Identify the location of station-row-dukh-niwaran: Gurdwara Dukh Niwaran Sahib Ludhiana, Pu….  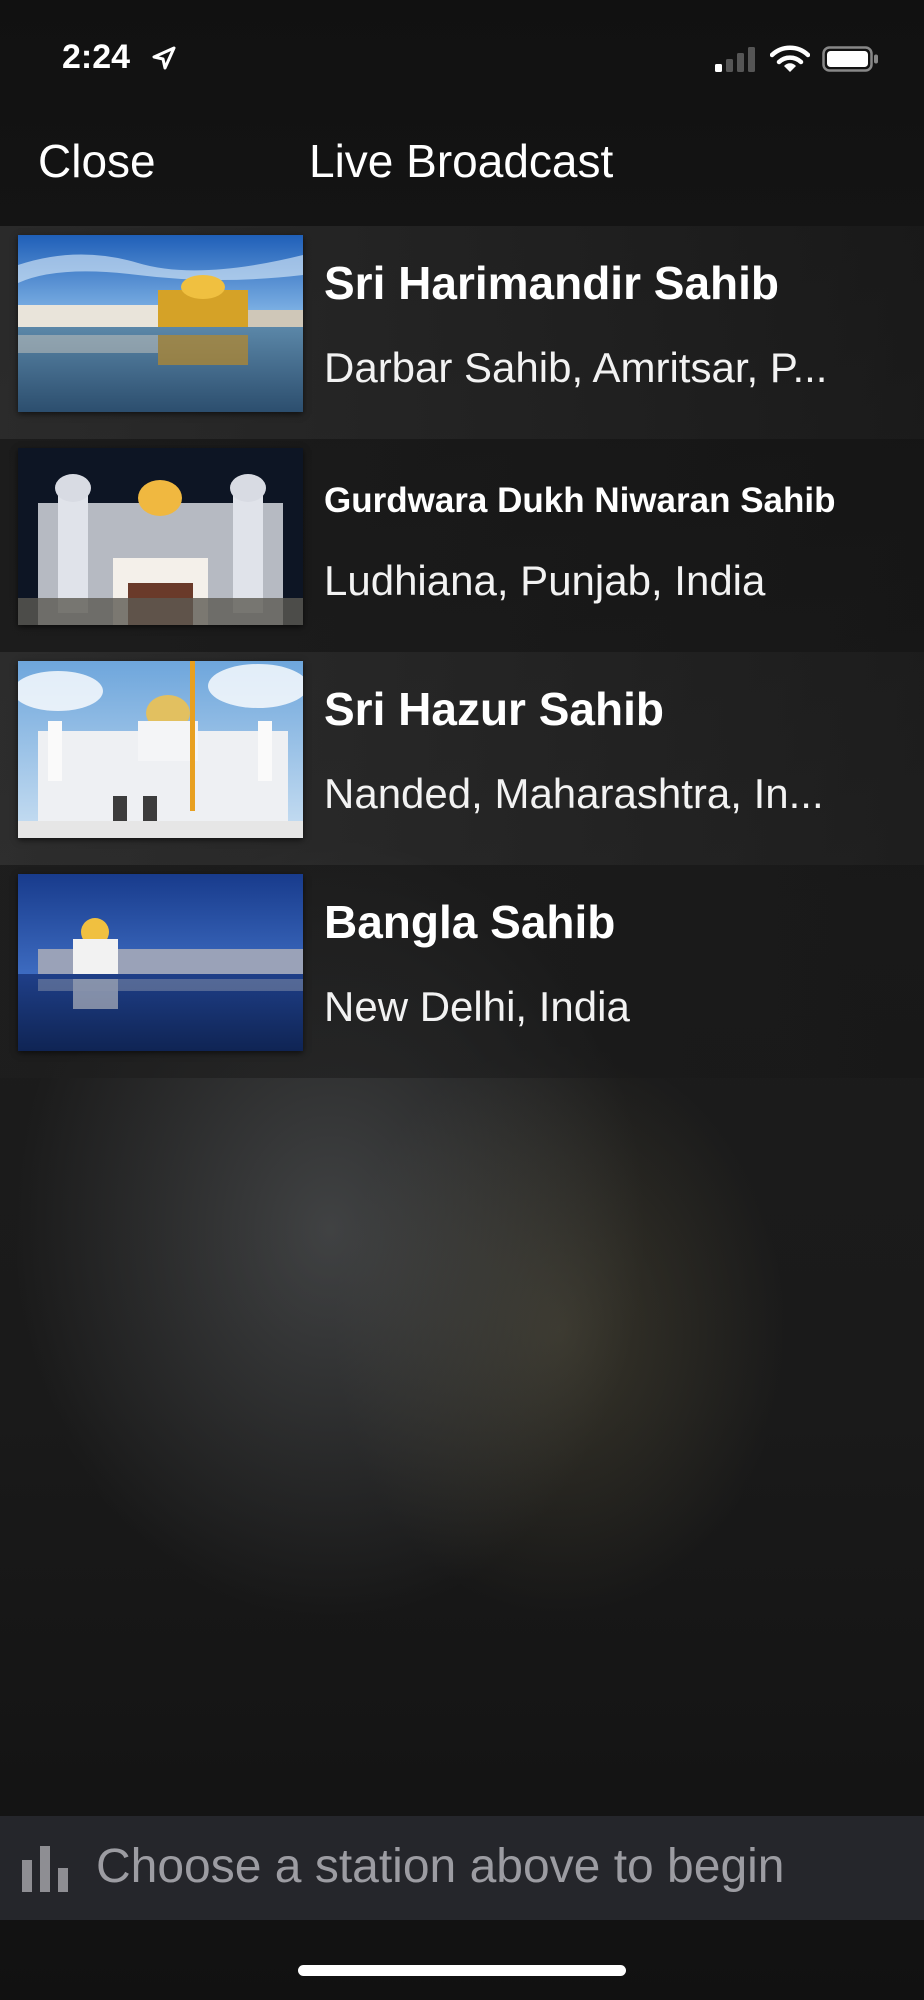
(462, 545).